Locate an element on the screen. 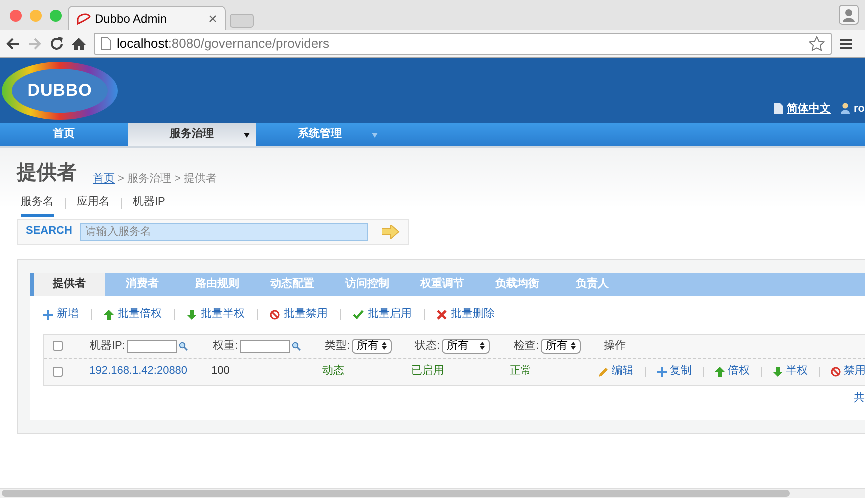 Image resolution: width=865 pixels, height=498 pixels. profile-icon is located at coordinates (849, 15).